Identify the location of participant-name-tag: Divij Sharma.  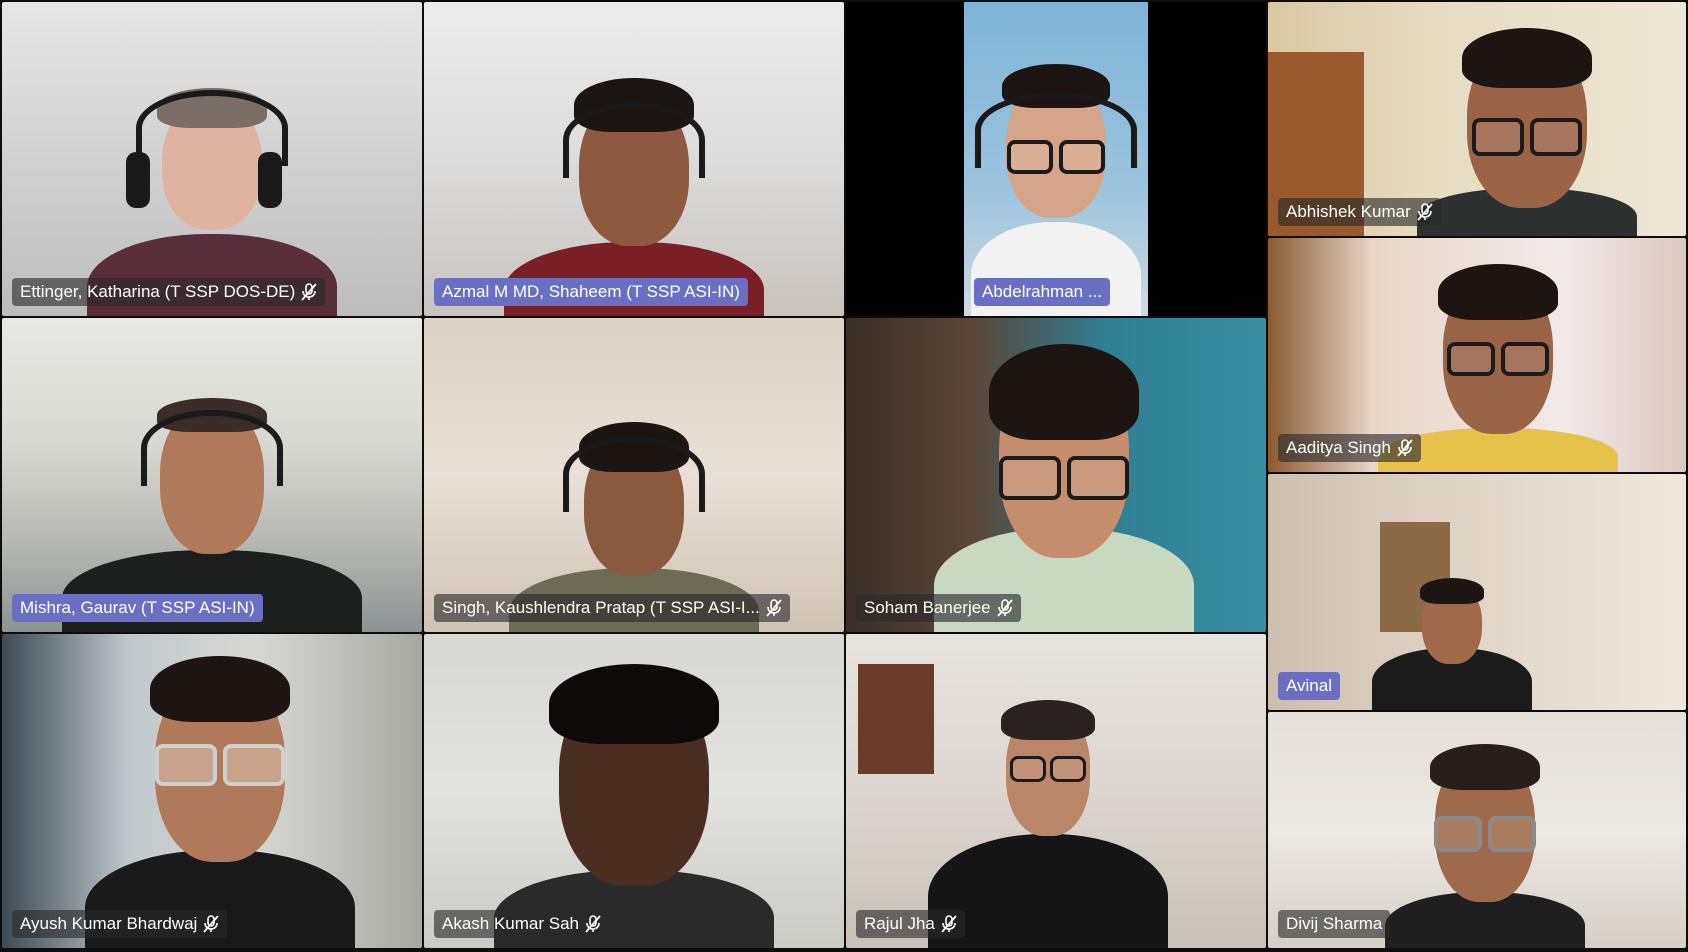
(1334, 924).